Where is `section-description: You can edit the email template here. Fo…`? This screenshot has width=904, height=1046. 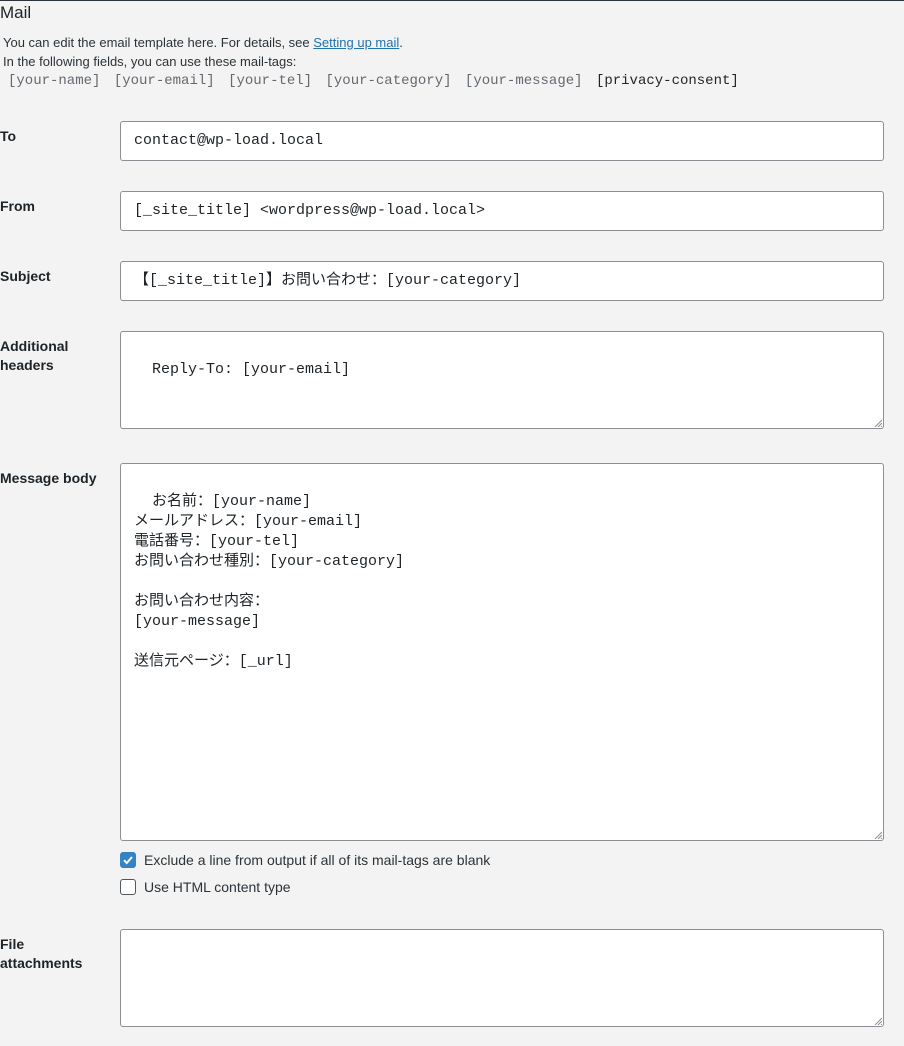
section-description: You can edit the email template here. Fo… is located at coordinates (203, 42).